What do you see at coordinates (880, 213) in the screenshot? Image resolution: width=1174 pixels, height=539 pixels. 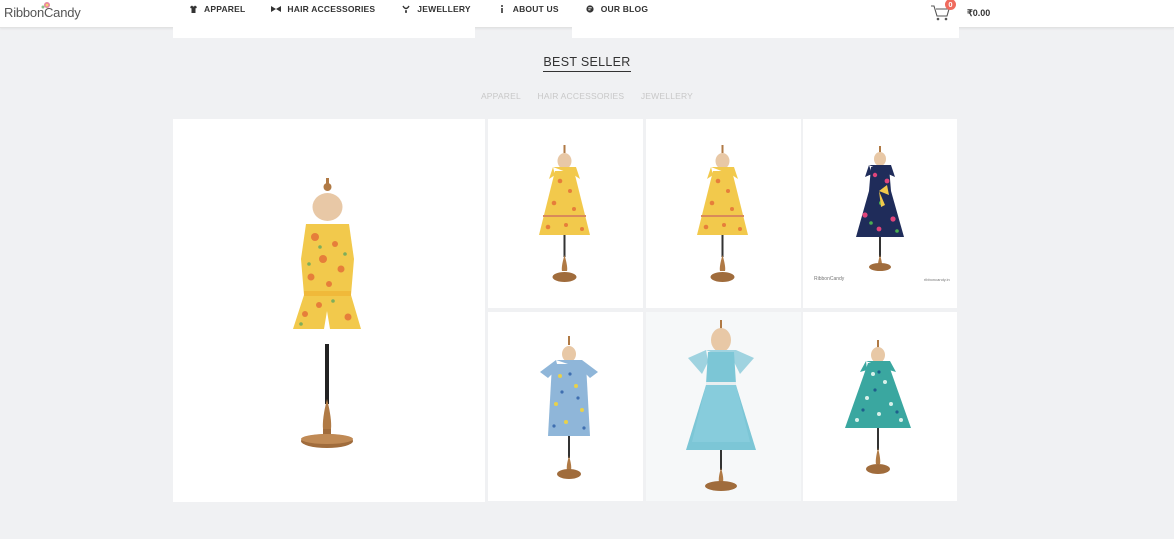 I see `product-card: RibbonCandy ribboncandy.in` at bounding box center [880, 213].